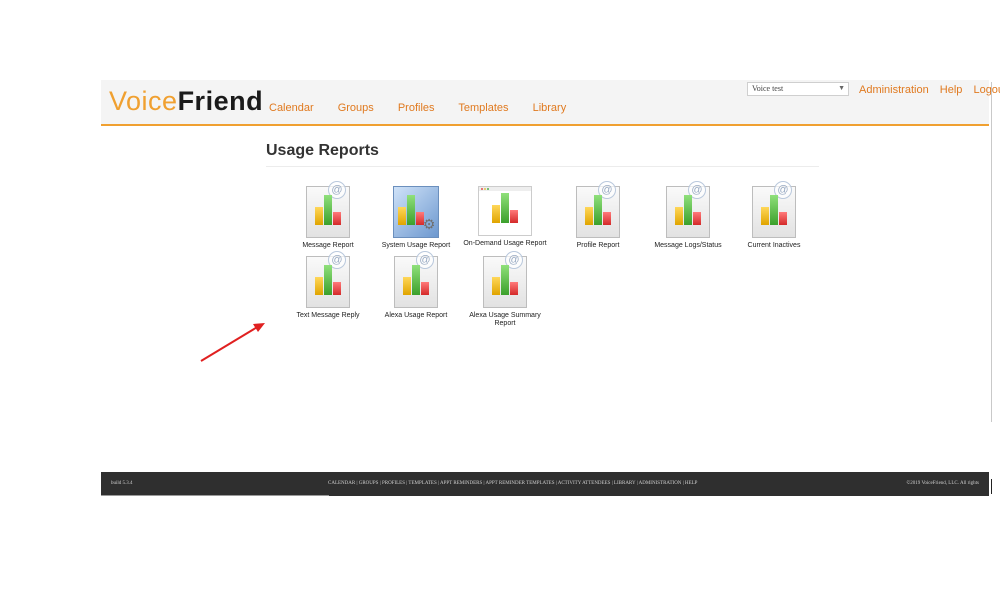 The width and height of the screenshot is (1000, 609). I want to click on annotation-arrow-line, so click(230, 343).